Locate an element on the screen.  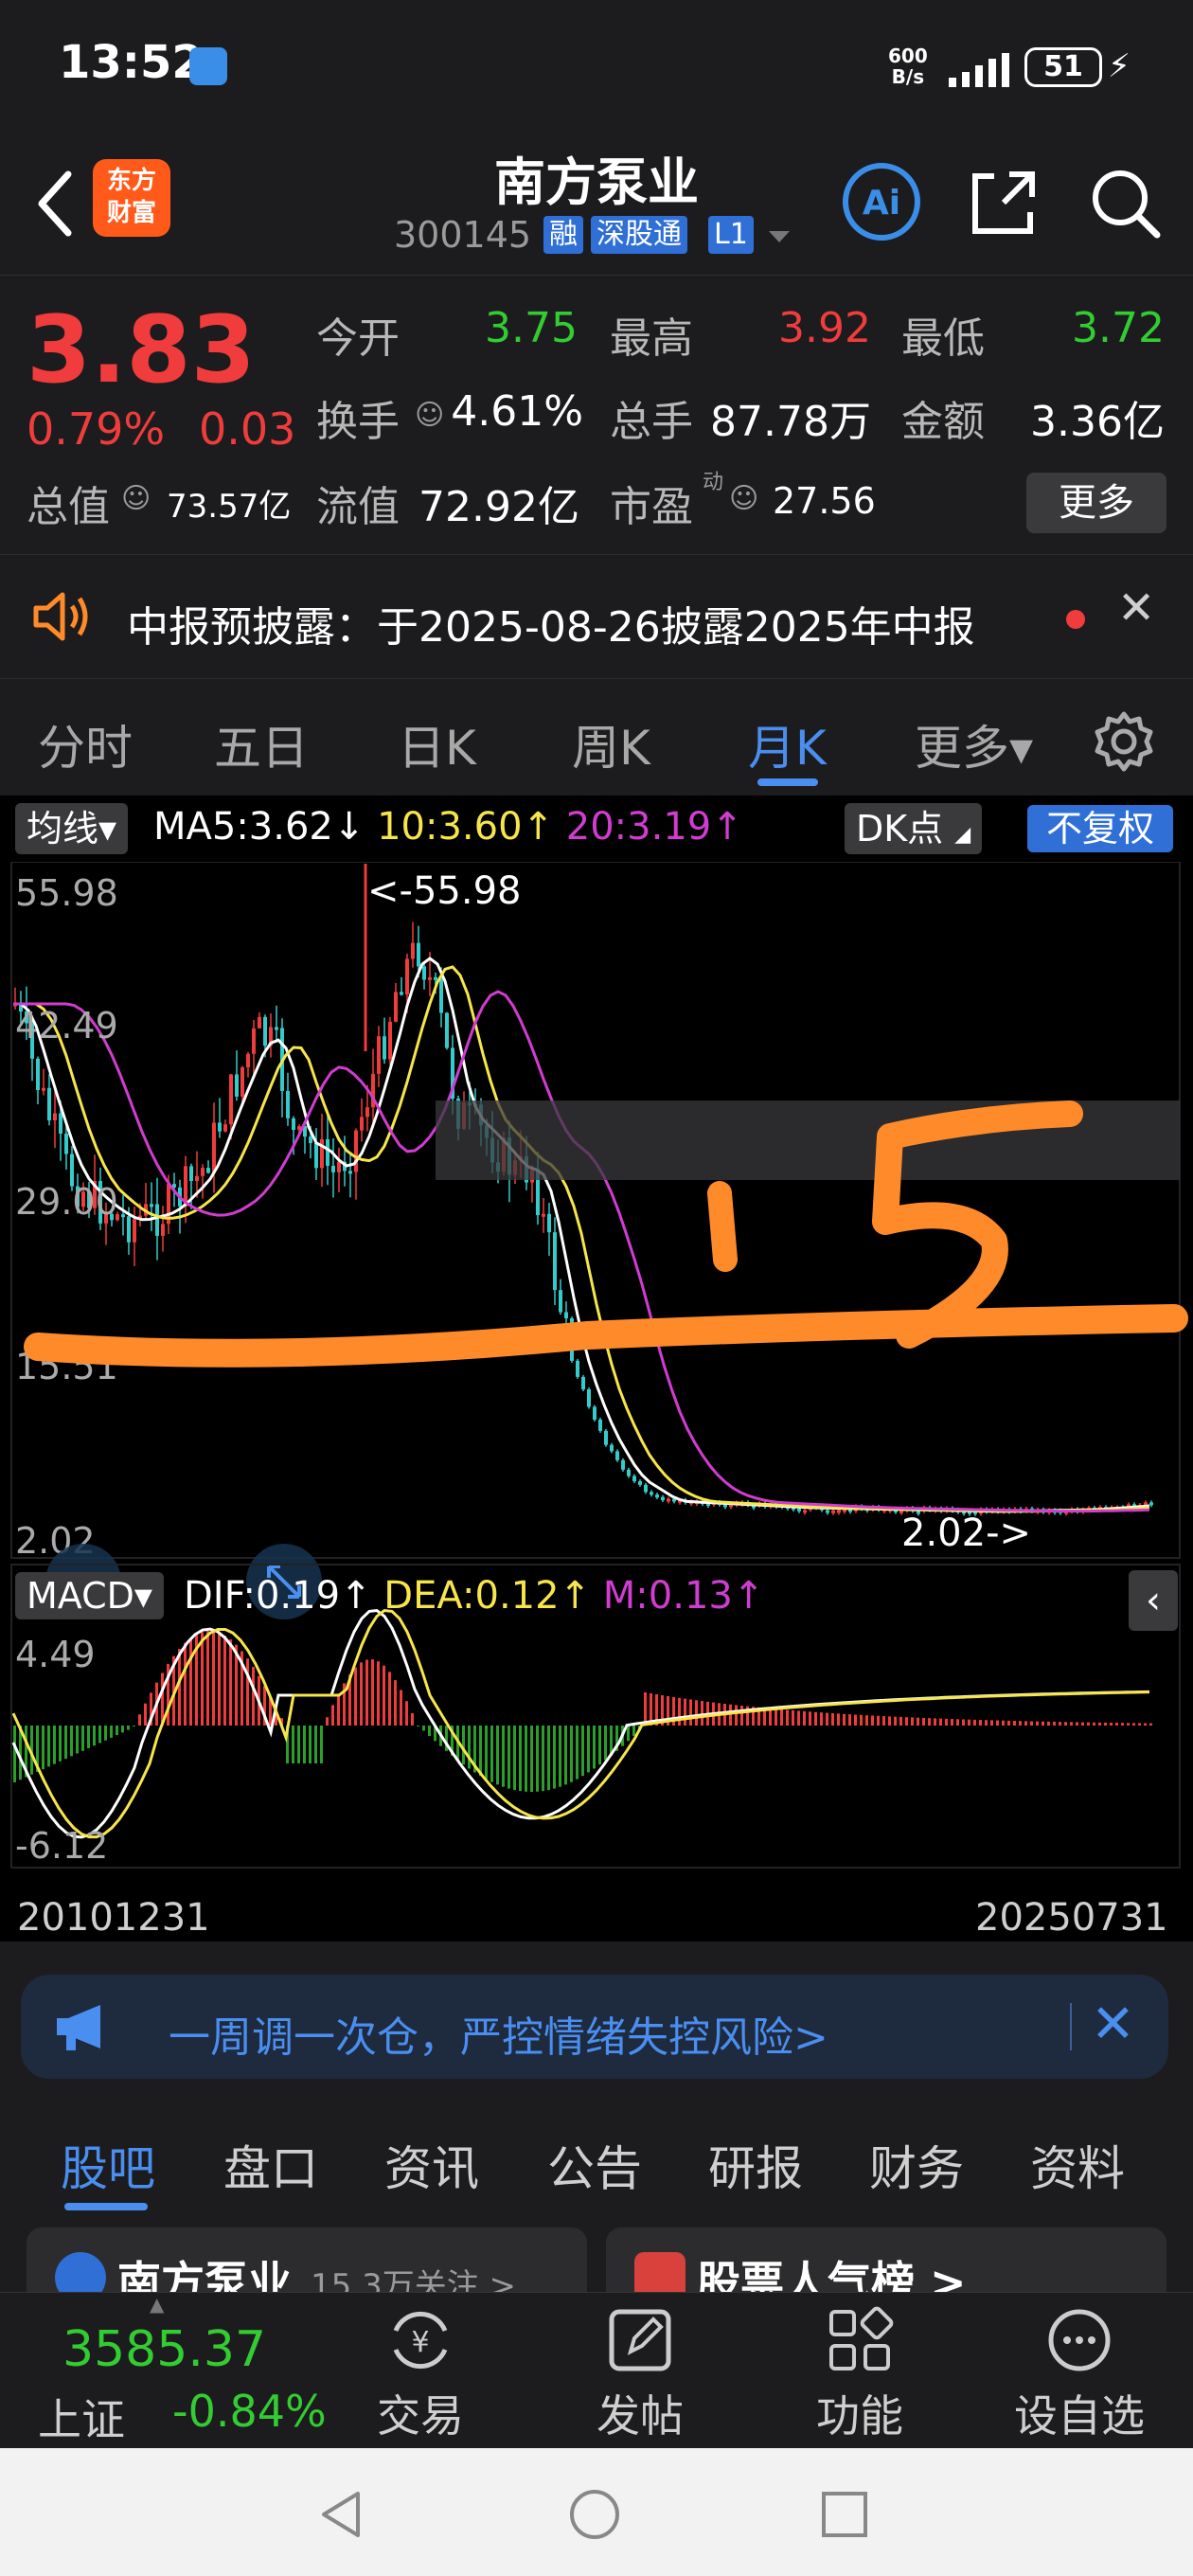
volume-label: 总手 is located at coordinates (651, 422).